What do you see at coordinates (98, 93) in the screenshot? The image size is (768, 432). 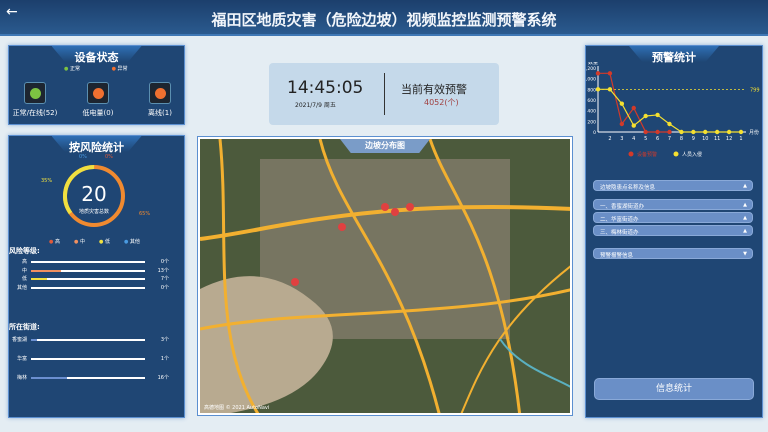 I see `status-low-battery-indicator` at bounding box center [98, 93].